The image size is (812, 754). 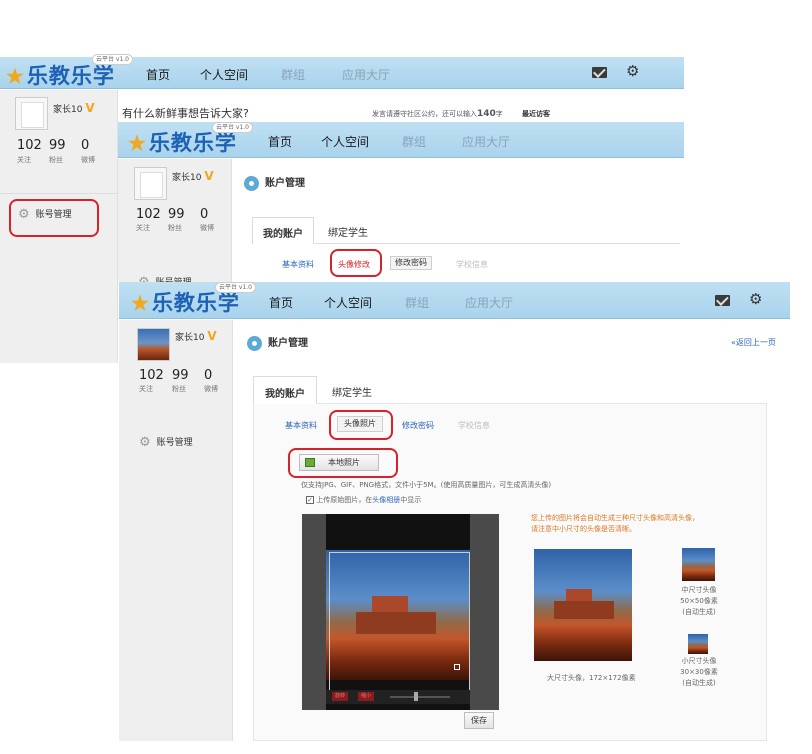 I want to click on crop-selection-frame, so click(x=399, y=625).